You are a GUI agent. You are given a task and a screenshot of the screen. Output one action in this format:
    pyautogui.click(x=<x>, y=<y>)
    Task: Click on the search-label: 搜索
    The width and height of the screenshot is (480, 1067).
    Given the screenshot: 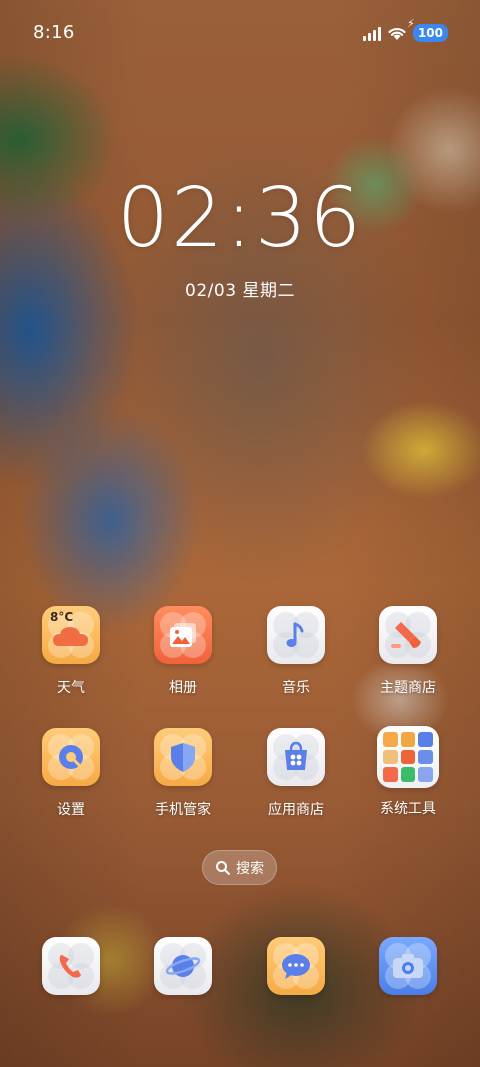 What is the action you would take?
    pyautogui.click(x=250, y=868)
    